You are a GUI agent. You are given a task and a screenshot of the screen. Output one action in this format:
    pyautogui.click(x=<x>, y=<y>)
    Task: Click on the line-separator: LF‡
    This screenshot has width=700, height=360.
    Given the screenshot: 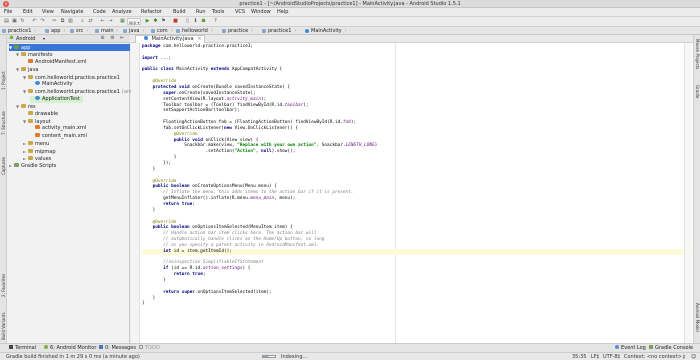 What is the action you would take?
    pyautogui.click(x=595, y=357)
    